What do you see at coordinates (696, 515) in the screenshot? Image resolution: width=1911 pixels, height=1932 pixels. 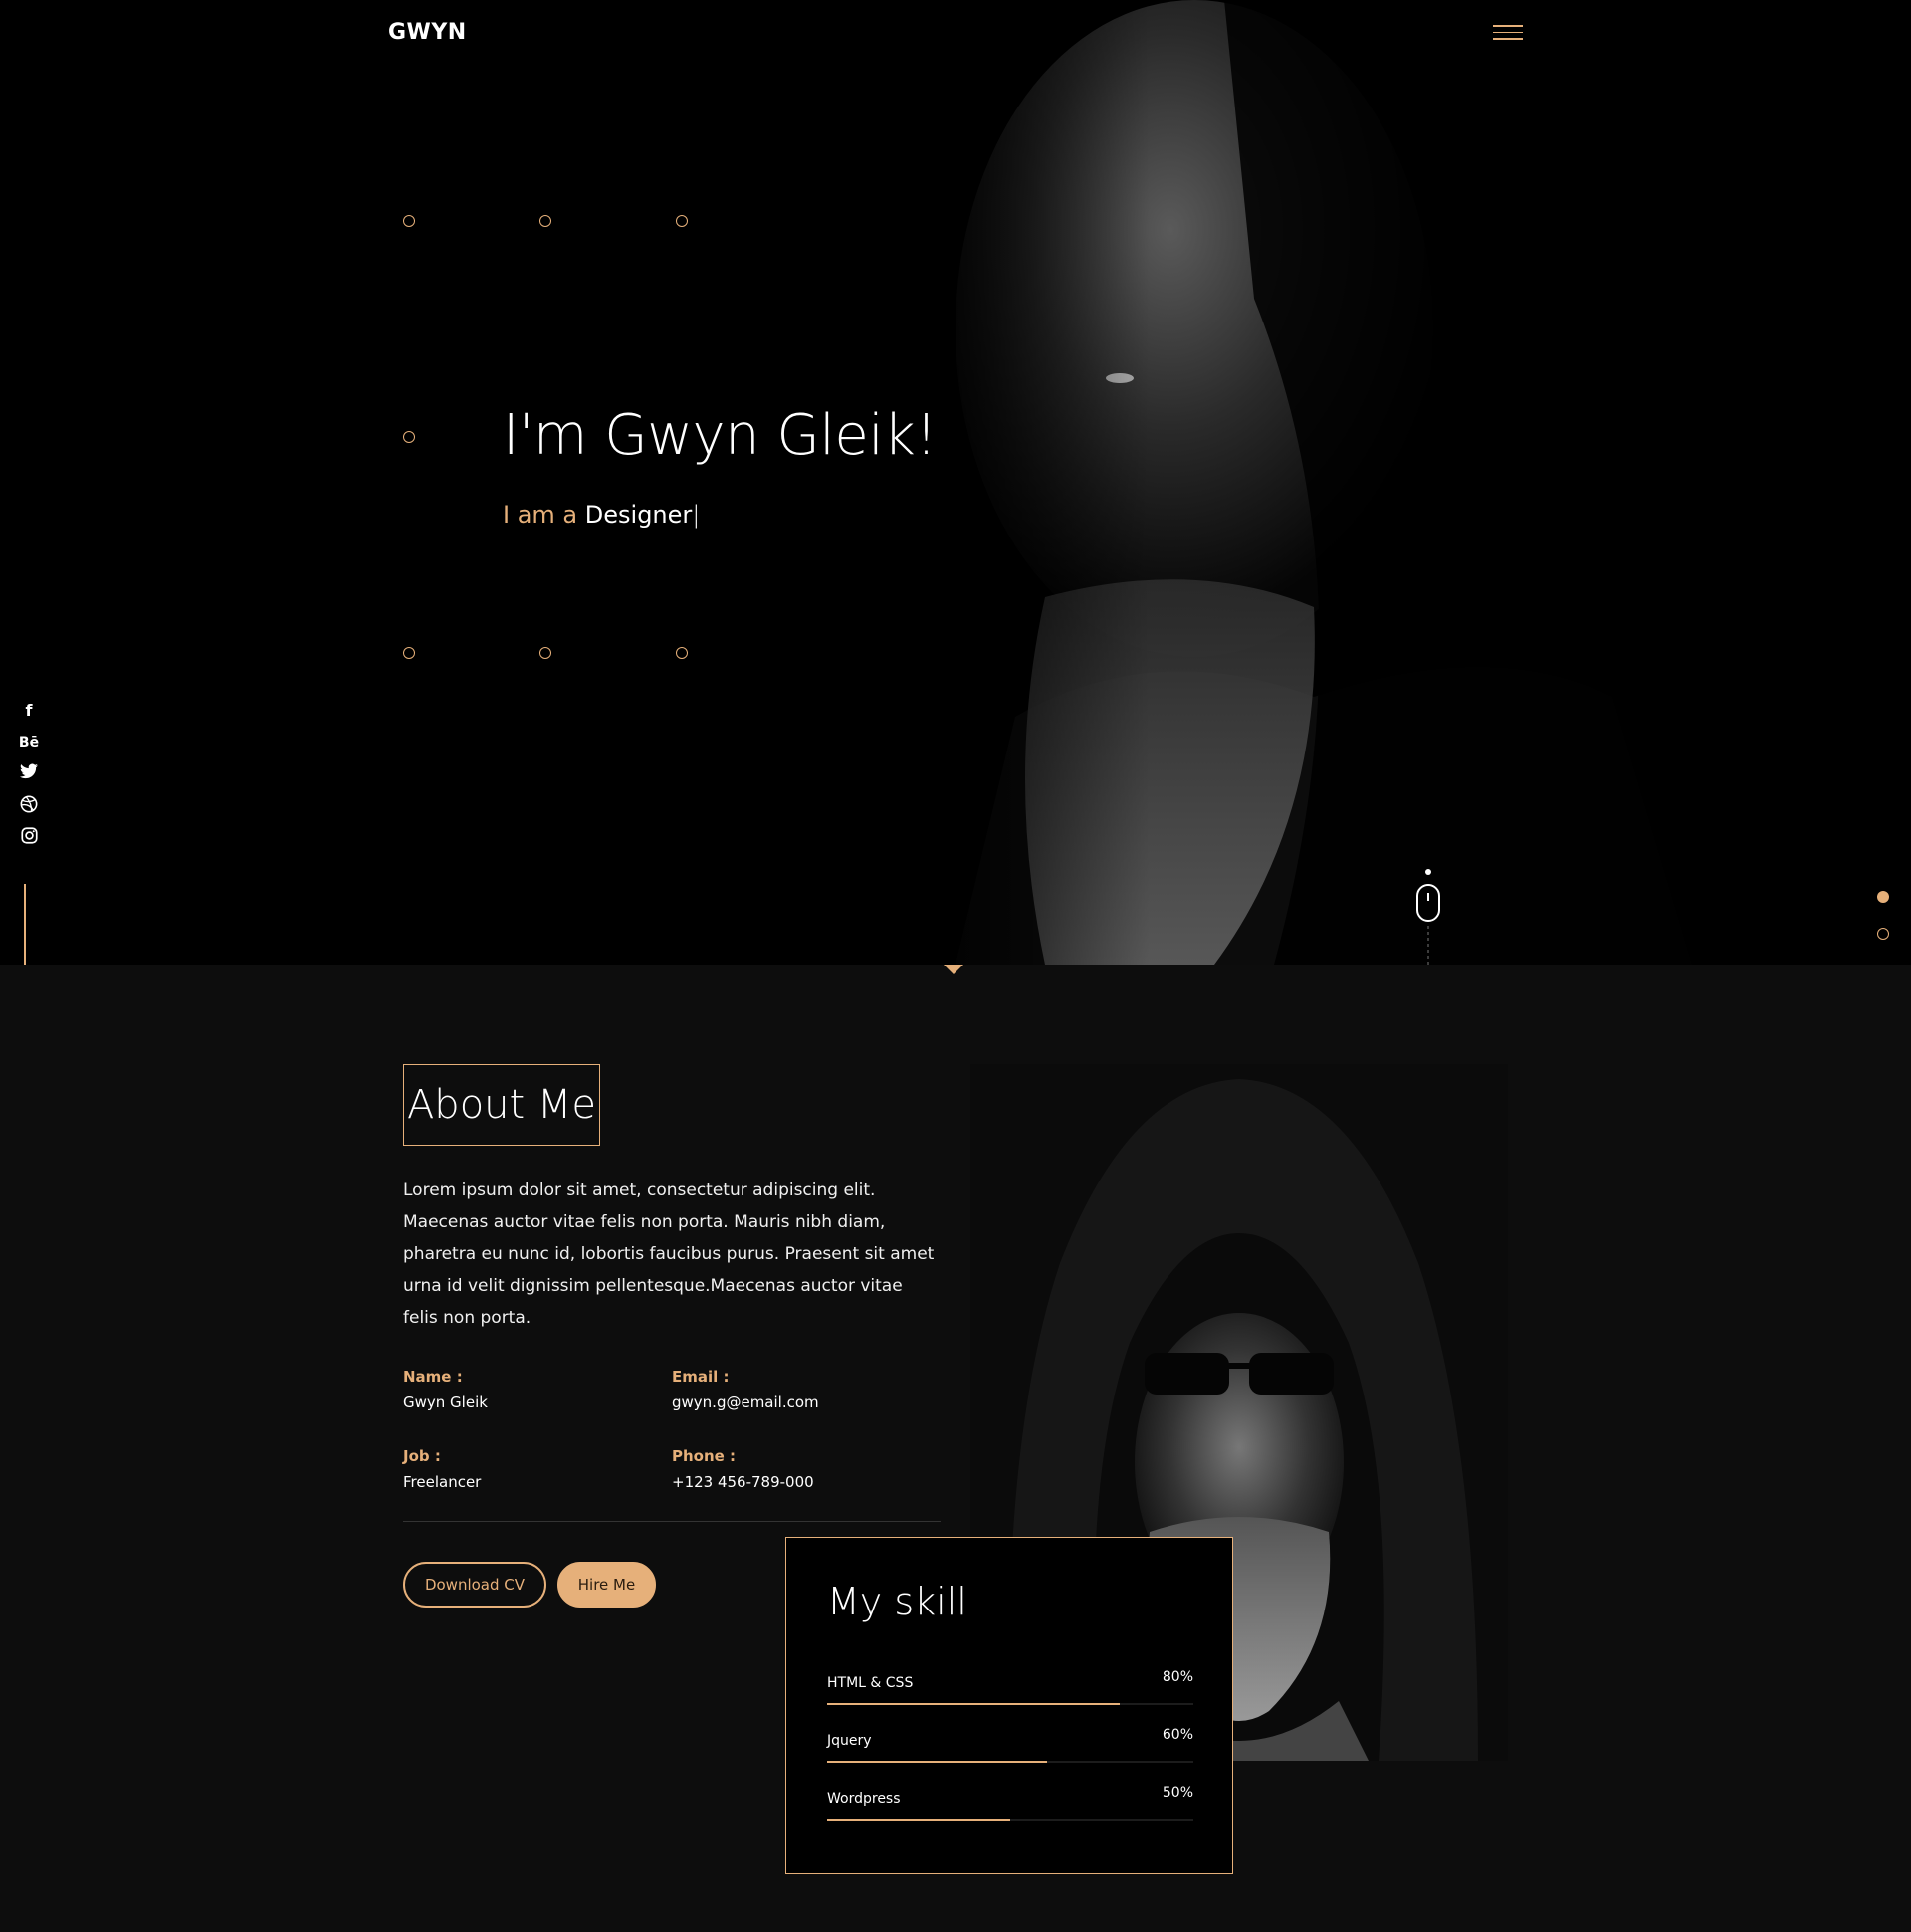 I see `typing-cursor: |` at bounding box center [696, 515].